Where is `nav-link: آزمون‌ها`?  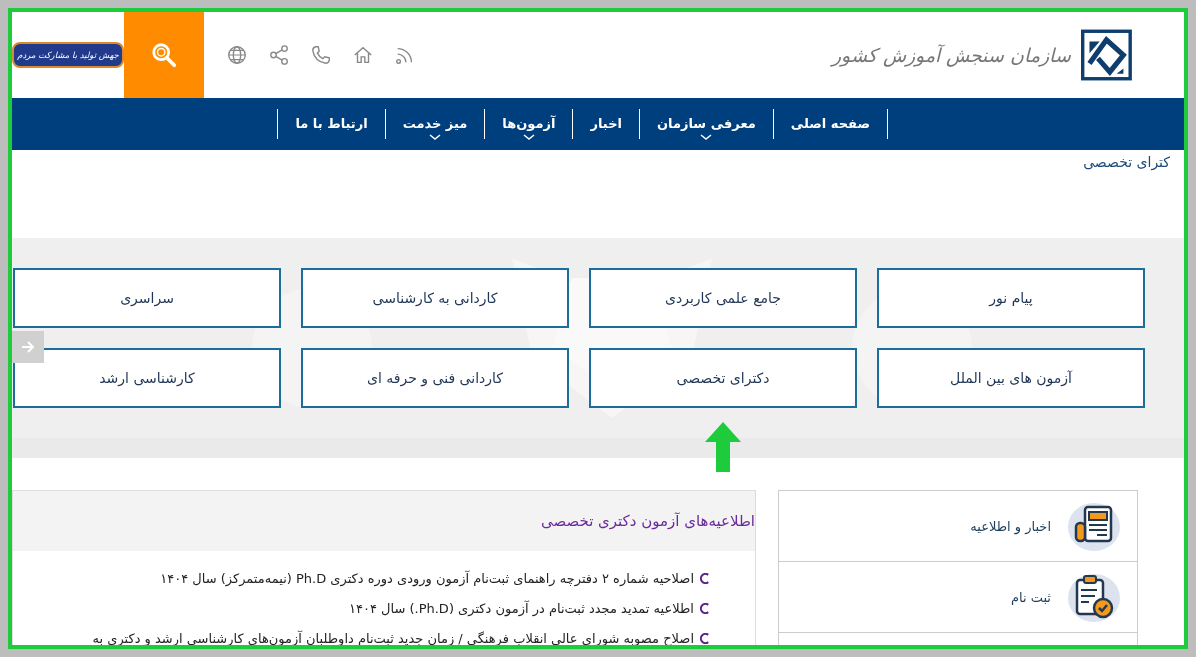
nav-link: آزمون‌ها is located at coordinates (529, 122).